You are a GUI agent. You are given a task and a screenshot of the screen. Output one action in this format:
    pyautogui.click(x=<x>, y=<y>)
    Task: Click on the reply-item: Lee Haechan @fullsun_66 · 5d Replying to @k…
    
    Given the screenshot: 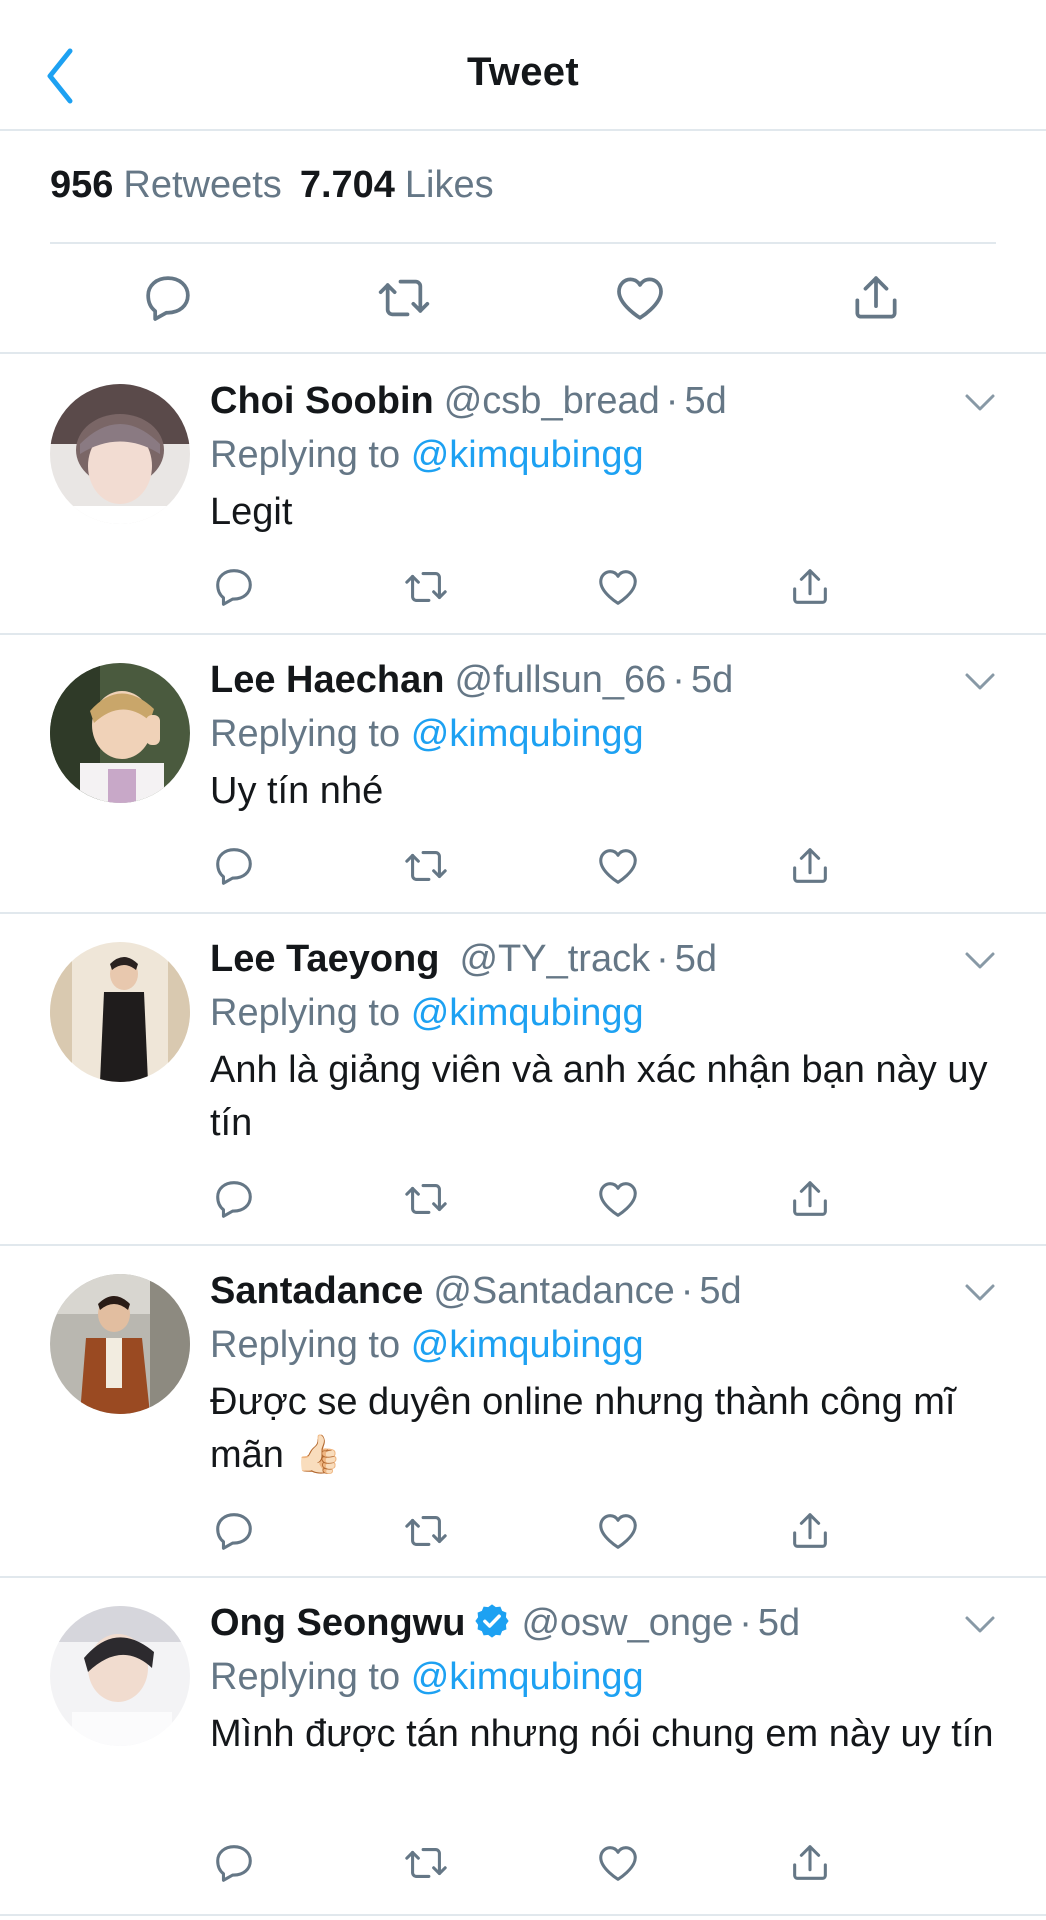 What is the action you would take?
    pyautogui.click(x=523, y=774)
    